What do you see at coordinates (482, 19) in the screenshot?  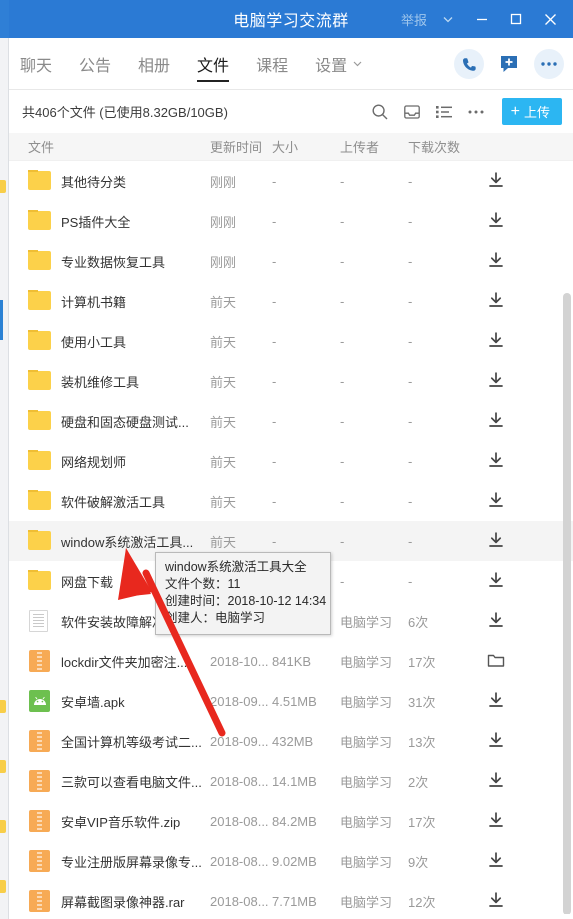 I see `minimize-icon` at bounding box center [482, 19].